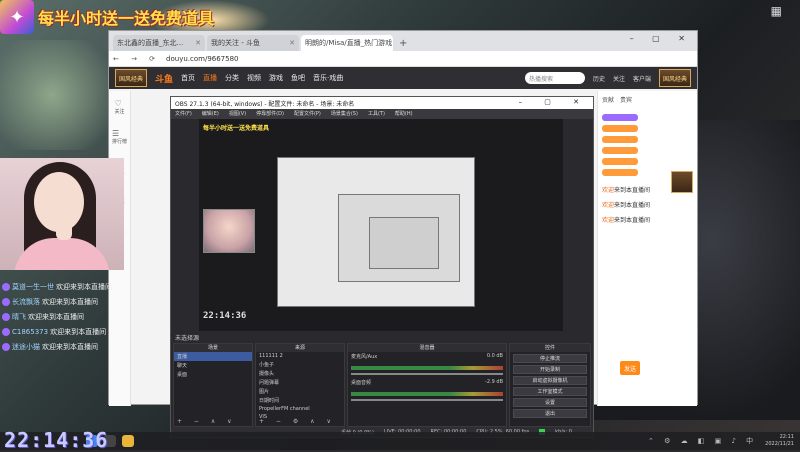 Image resolution: width=800 pixels, height=452 pixels. Describe the element at coordinates (188, 78) in the screenshot. I see `nav-home: 首页` at that location.